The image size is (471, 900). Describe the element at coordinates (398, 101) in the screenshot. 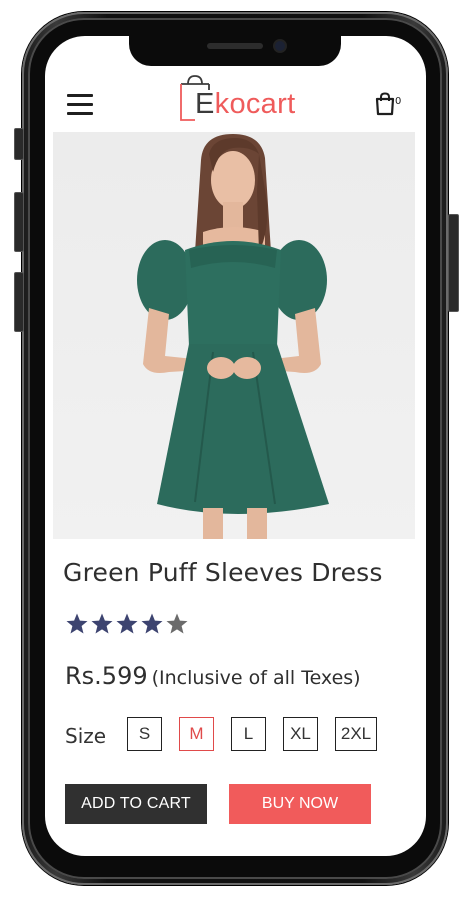

I see `cart-count: 0` at that location.